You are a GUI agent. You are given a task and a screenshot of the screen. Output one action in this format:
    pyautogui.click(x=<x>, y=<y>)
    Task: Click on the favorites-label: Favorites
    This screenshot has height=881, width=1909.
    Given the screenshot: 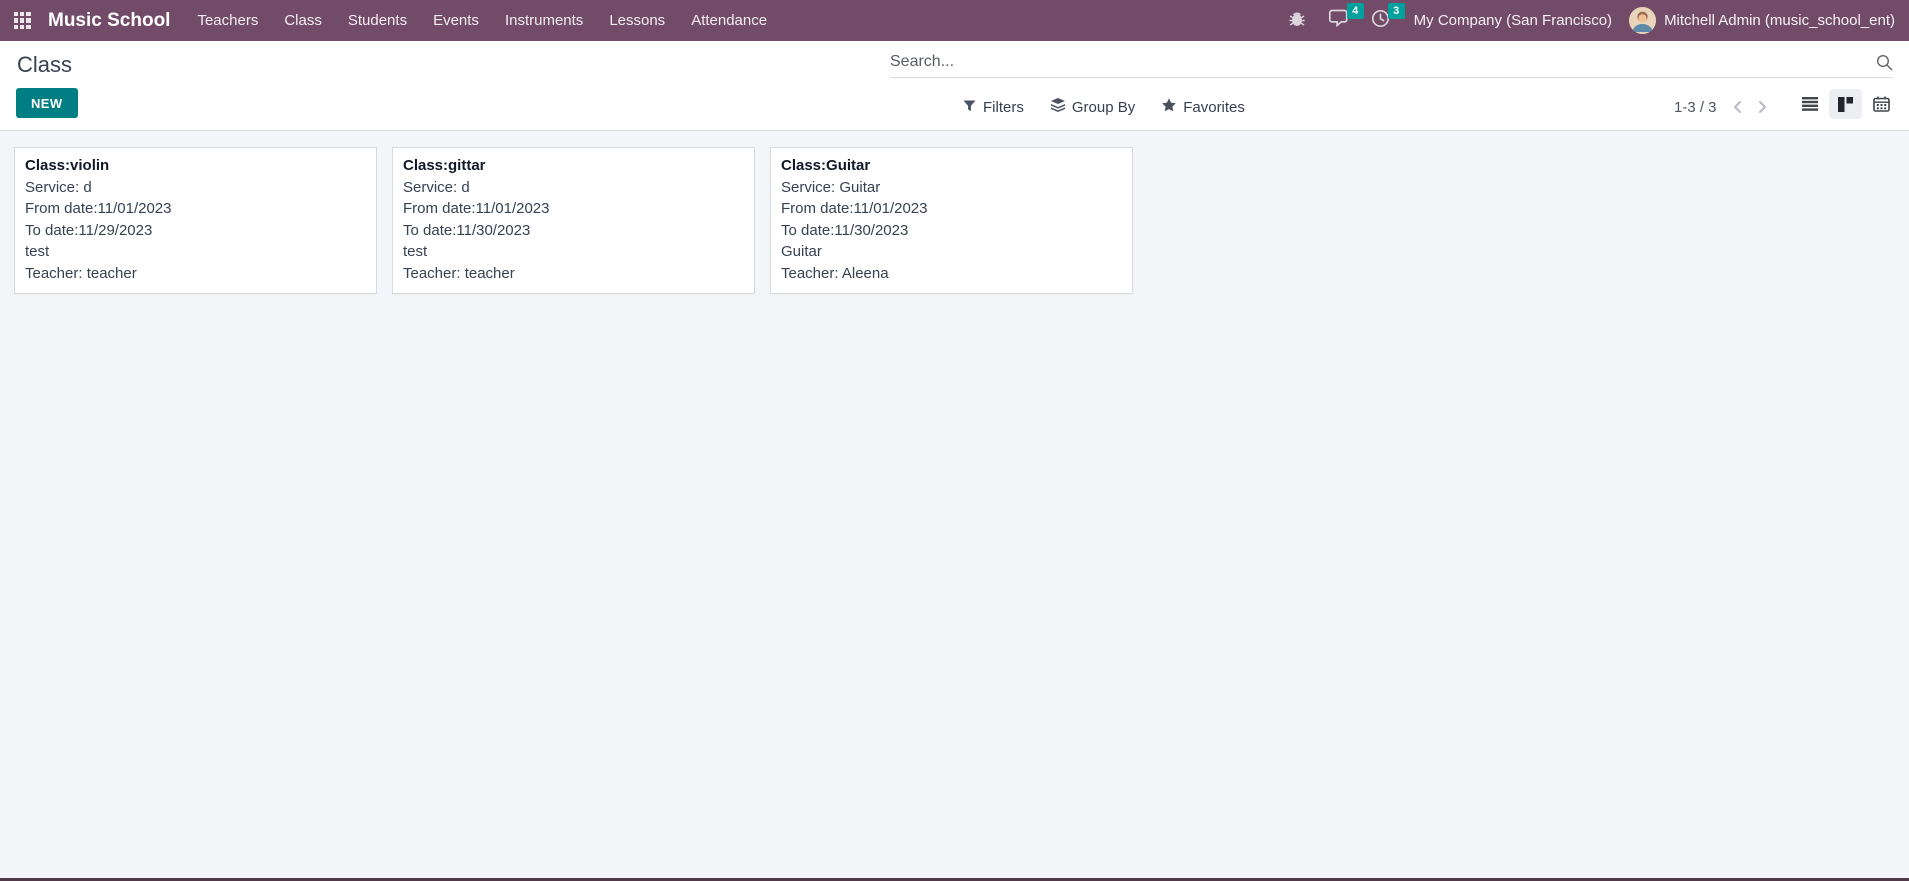 What is the action you would take?
    pyautogui.click(x=1214, y=107)
    